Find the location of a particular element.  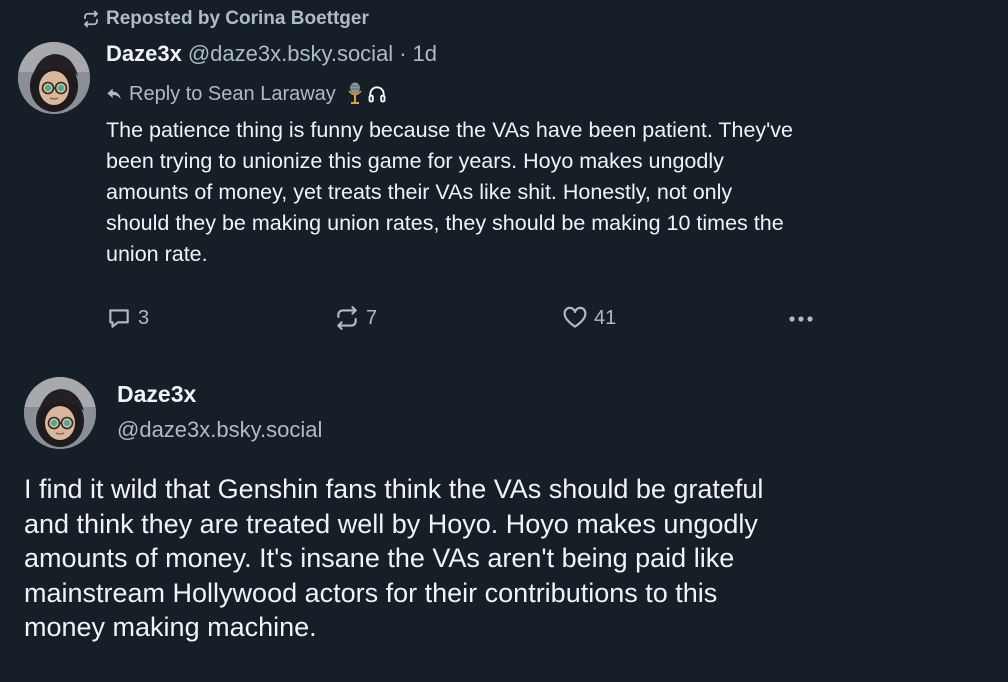

repost-button: 7 is located at coordinates (355, 318).